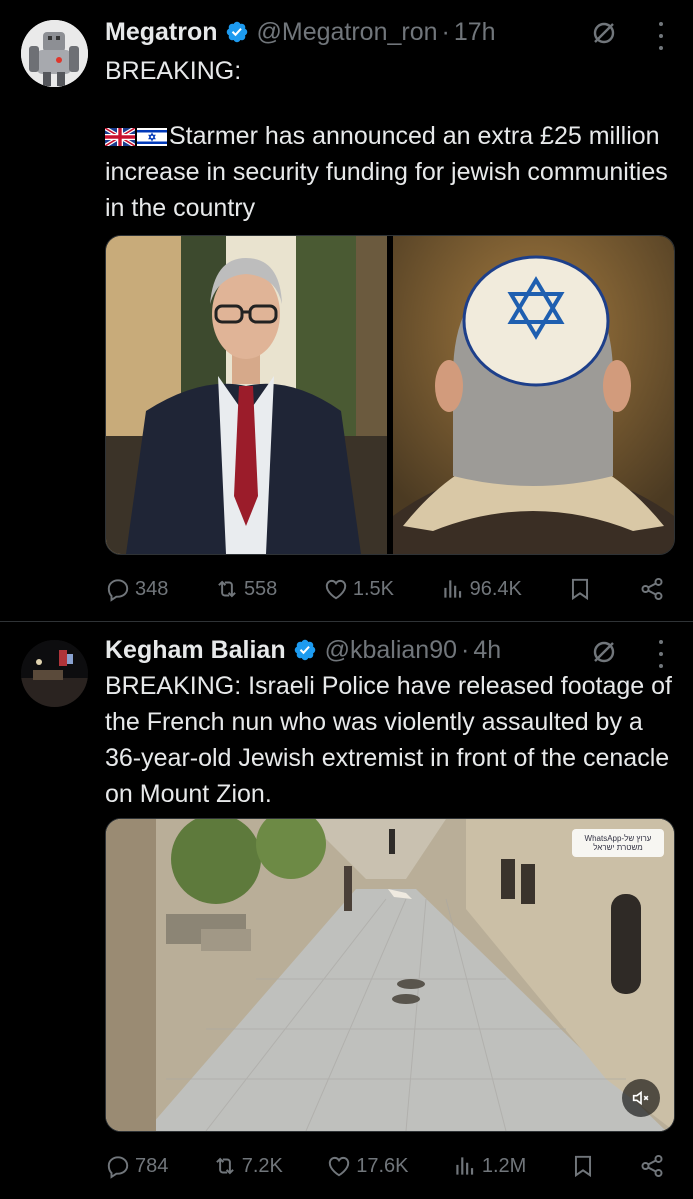 The width and height of the screenshot is (693, 1199). What do you see at coordinates (504, 1165) in the screenshot?
I see `views-count: 1.2M` at bounding box center [504, 1165].